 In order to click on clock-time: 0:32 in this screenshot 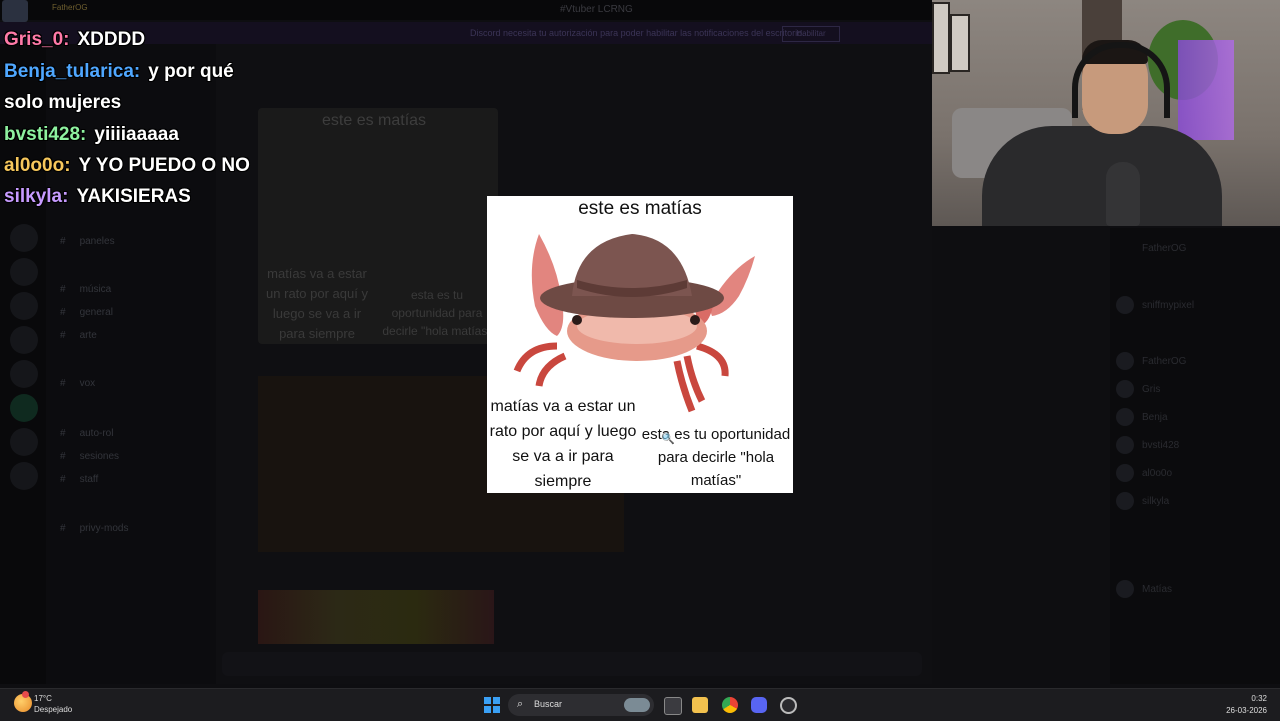, I will do `click(1259, 698)`.